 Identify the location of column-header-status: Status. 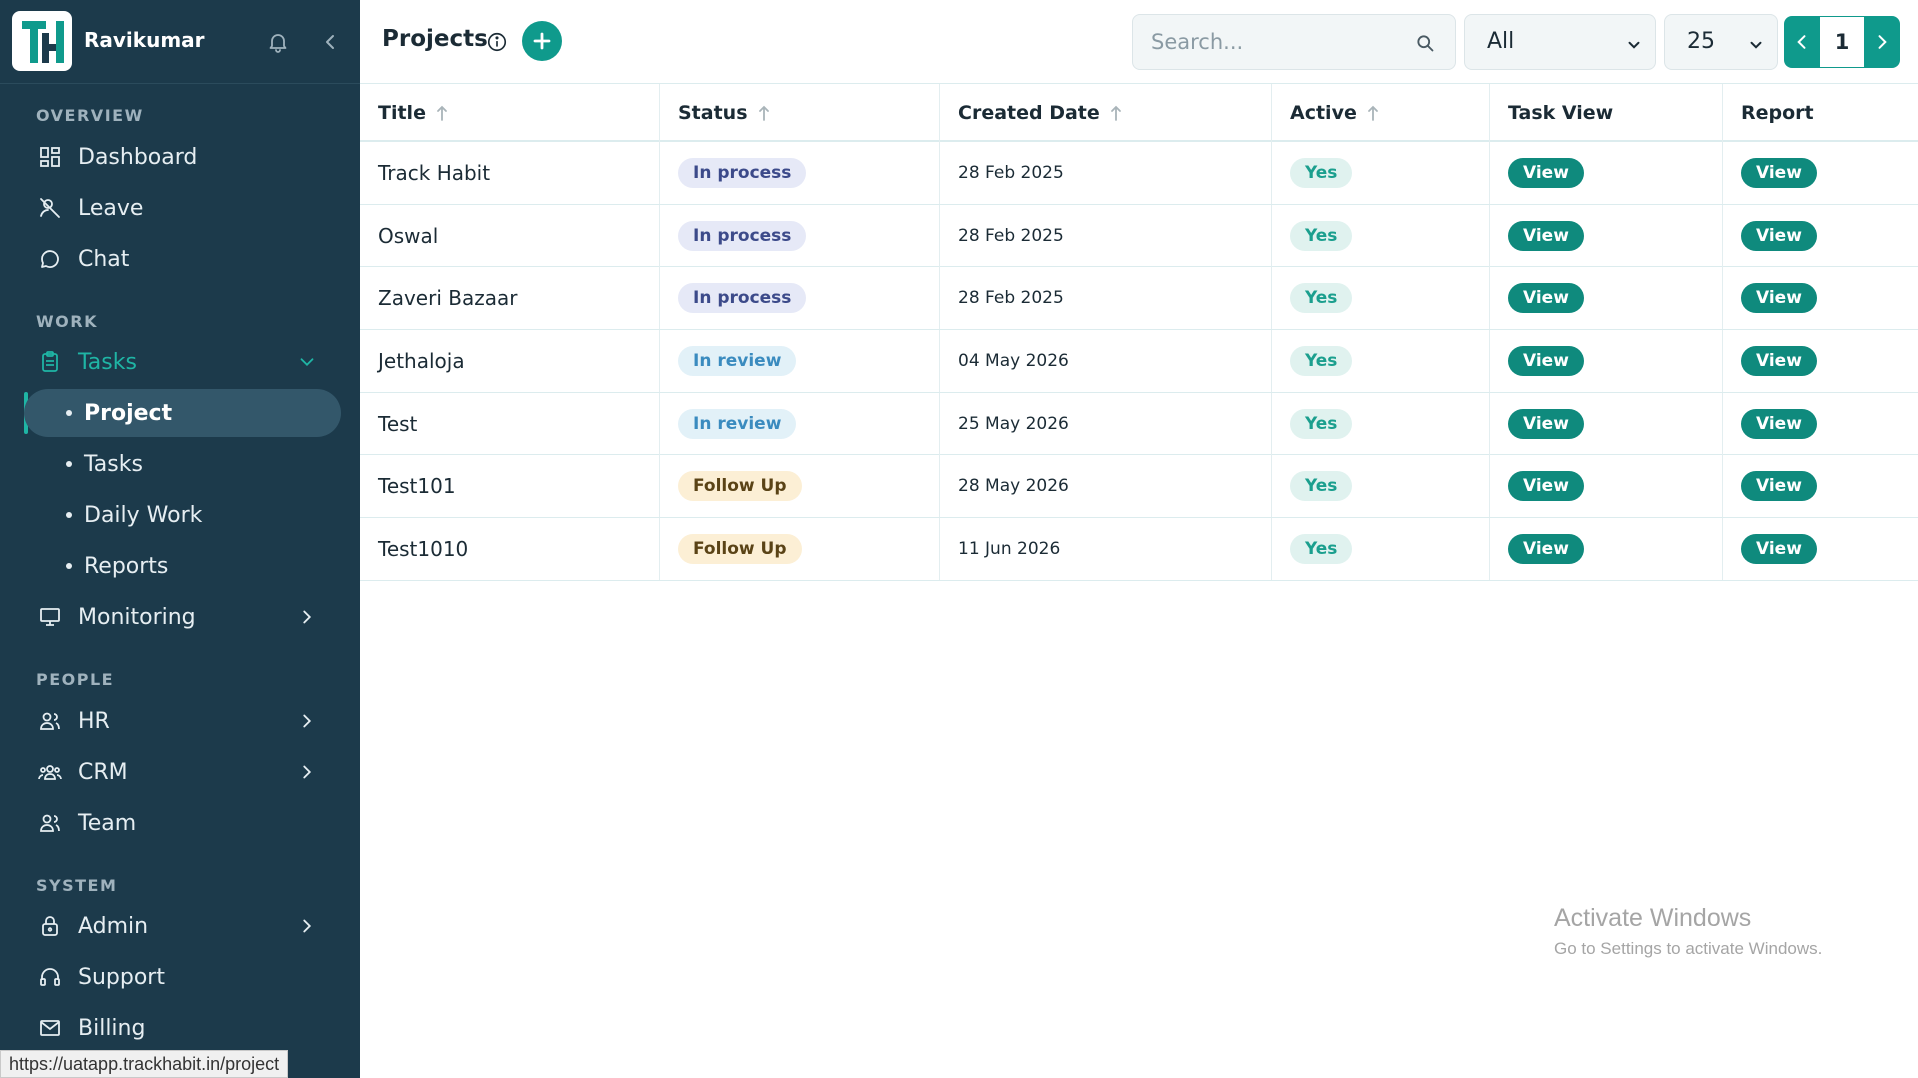
(800, 113).